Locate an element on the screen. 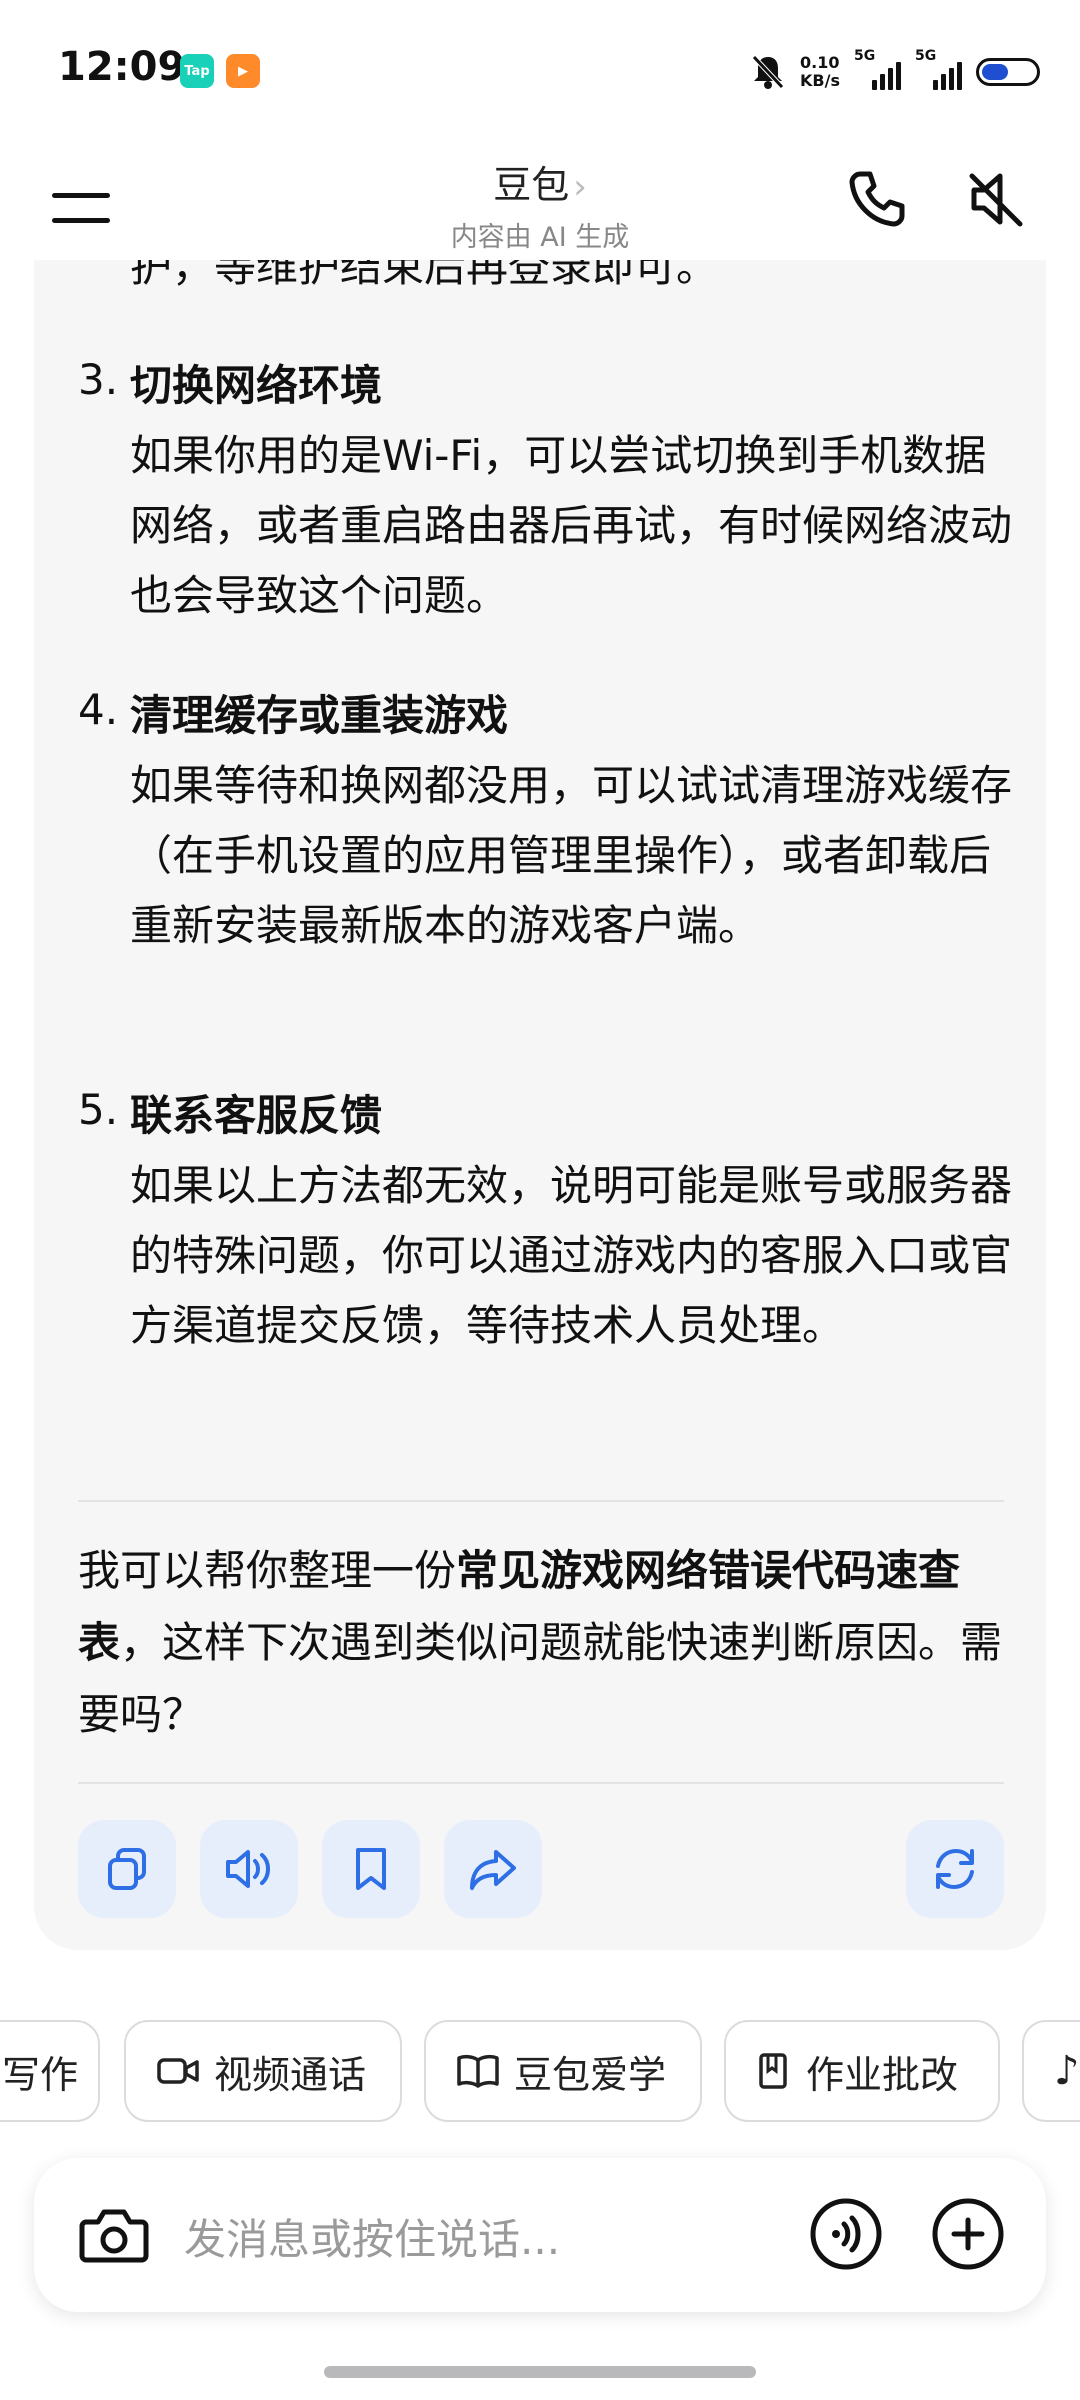 The height and width of the screenshot is (2400, 1080). menu-icon is located at coordinates (82, 208).